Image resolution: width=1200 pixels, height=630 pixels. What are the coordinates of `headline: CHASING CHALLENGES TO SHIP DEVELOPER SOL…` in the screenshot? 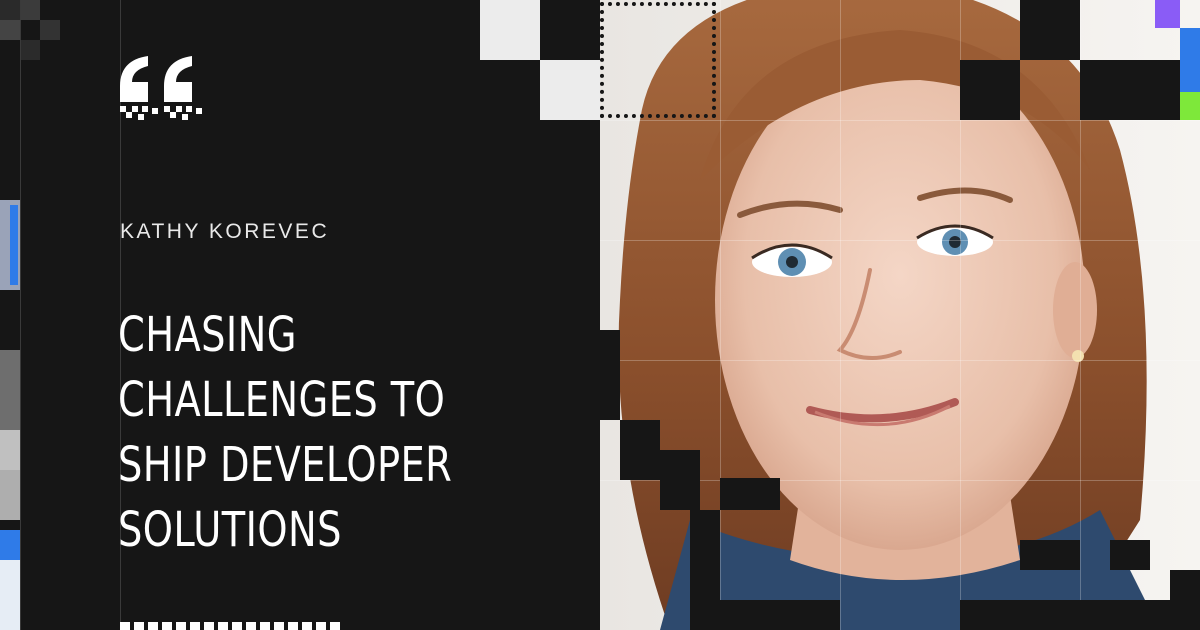 It's located at (306, 433).